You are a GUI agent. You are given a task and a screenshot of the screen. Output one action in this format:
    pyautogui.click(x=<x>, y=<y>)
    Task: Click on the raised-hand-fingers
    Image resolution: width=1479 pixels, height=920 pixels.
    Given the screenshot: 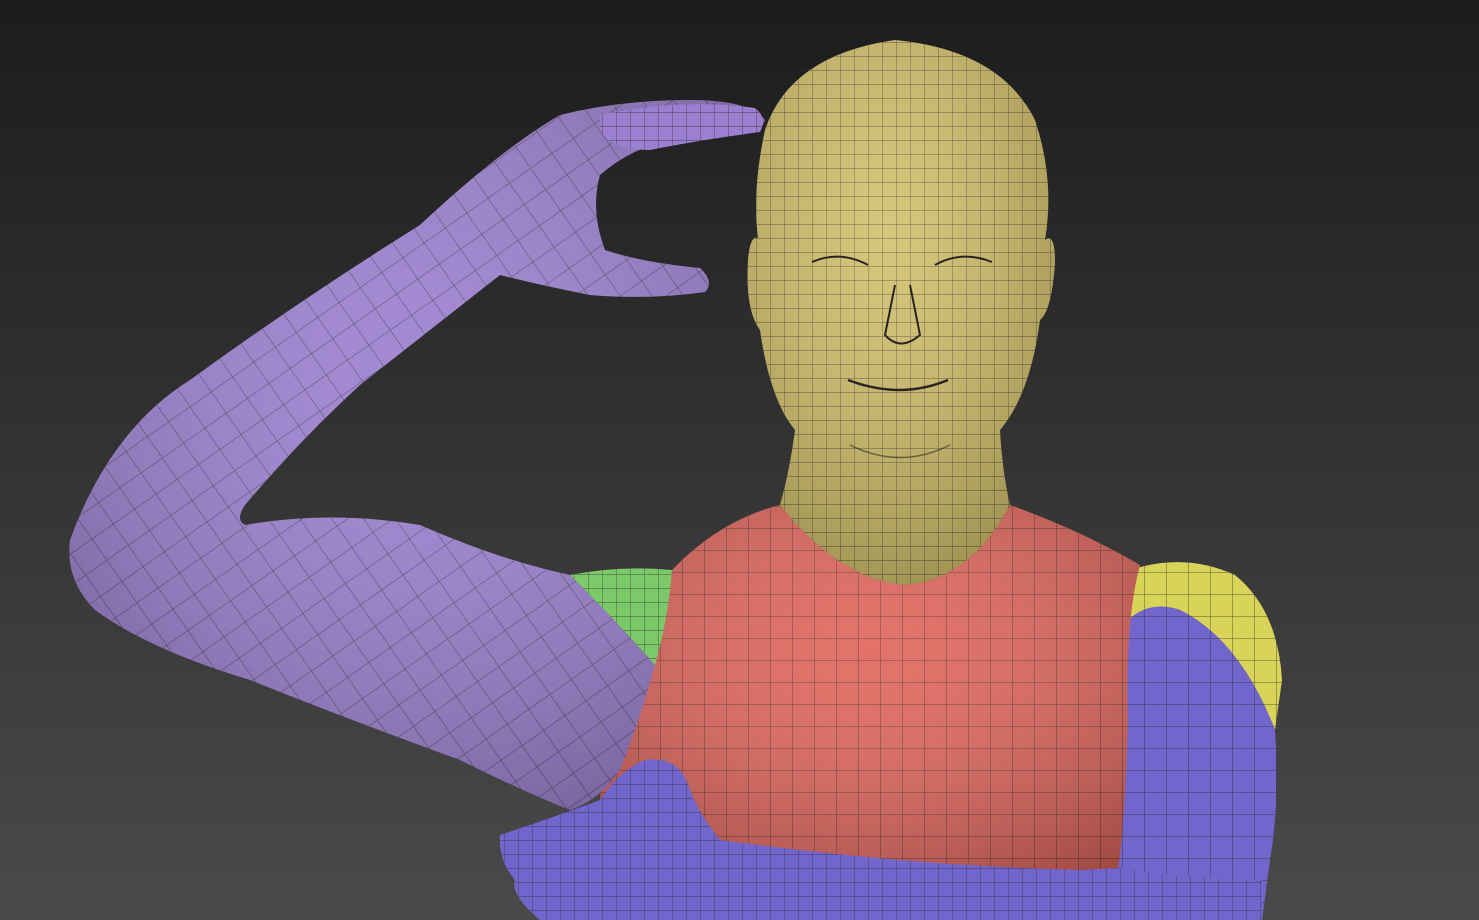 What is the action you would take?
    pyautogui.click(x=682, y=127)
    